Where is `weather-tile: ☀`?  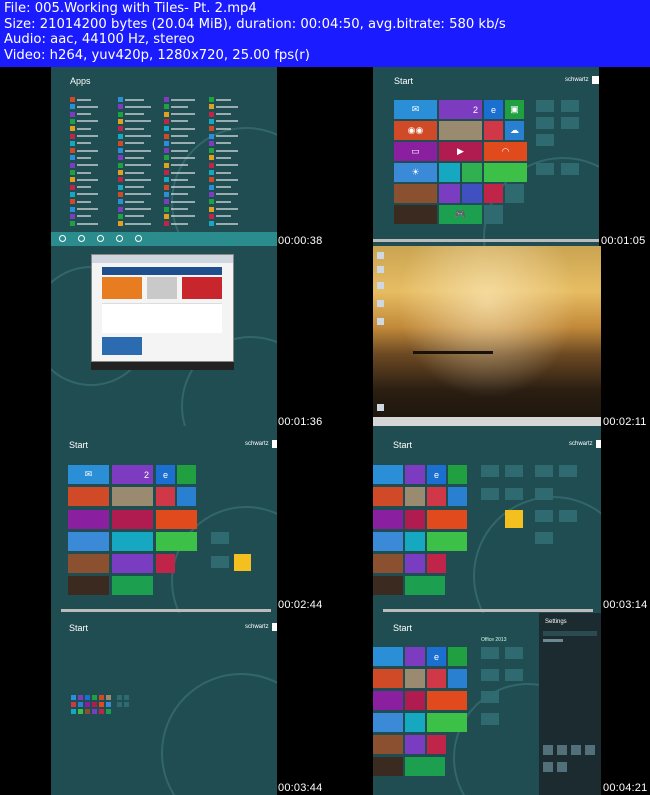
weather-tile: ☀ is located at coordinates (415, 172).